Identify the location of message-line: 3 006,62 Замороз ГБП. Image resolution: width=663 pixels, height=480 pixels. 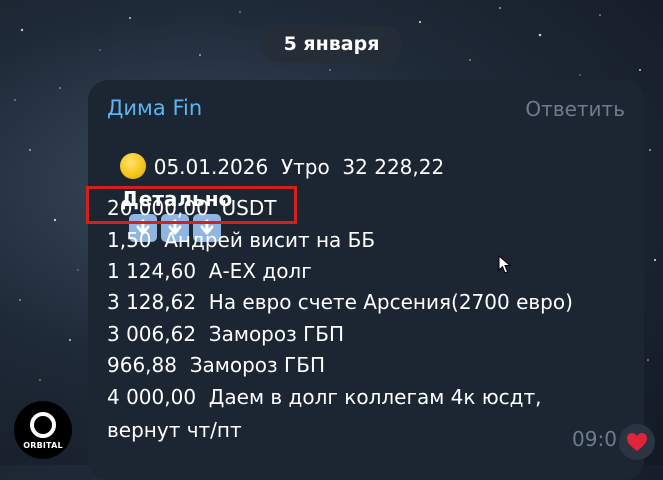
(226, 334).